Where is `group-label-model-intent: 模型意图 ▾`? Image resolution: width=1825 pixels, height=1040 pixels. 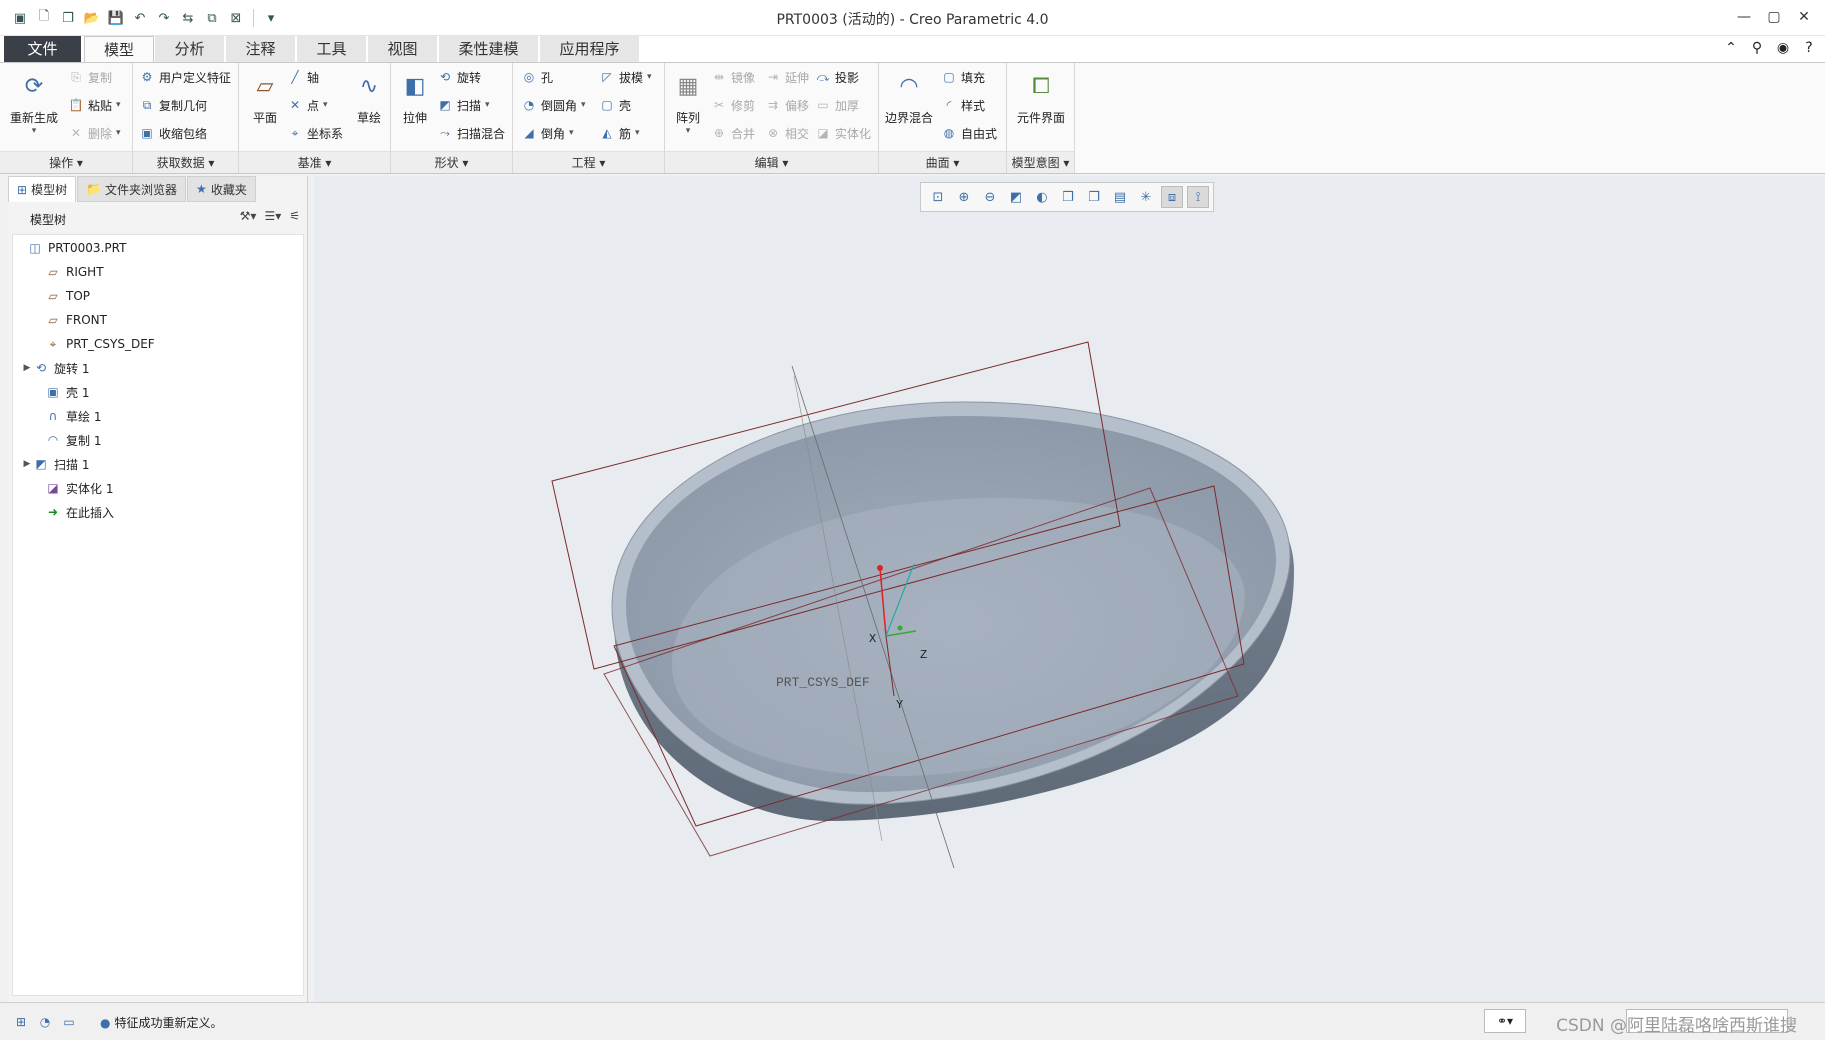
group-label-model-intent: 模型意图 ▾ is located at coordinates (1040, 162).